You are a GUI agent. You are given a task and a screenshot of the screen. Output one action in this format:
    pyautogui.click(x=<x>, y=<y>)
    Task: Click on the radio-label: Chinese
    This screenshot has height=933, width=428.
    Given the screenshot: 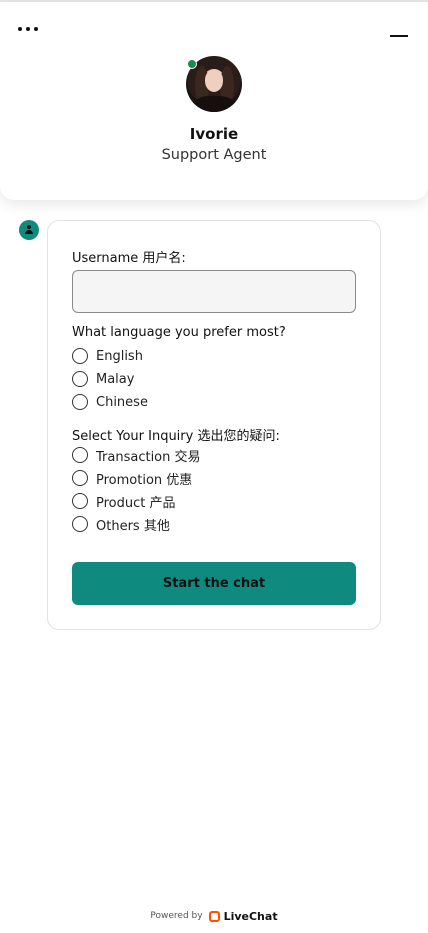 What is the action you would take?
    pyautogui.click(x=122, y=402)
    